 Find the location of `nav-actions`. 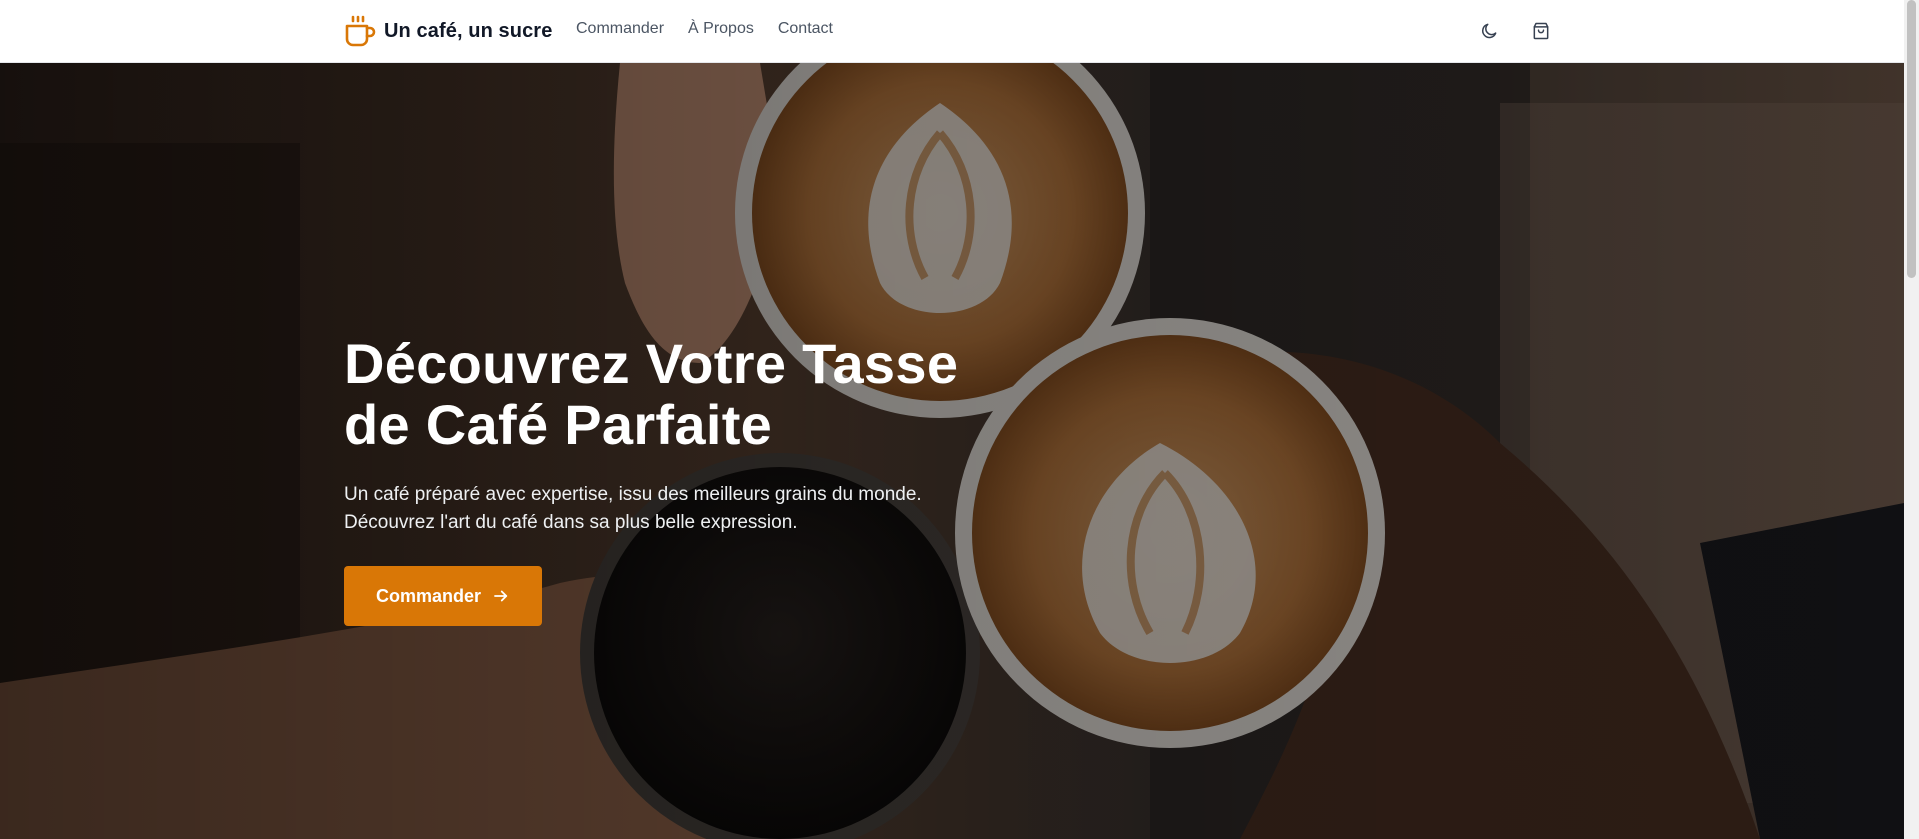

nav-actions is located at coordinates (1515, 31).